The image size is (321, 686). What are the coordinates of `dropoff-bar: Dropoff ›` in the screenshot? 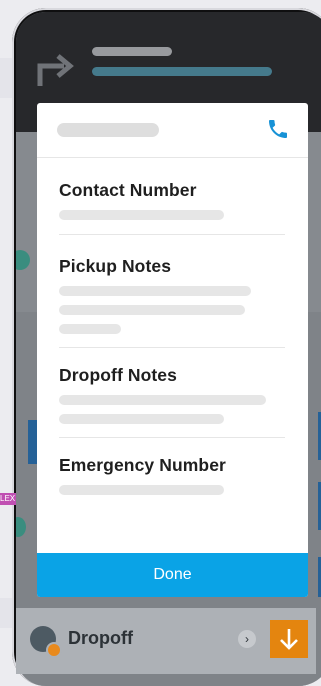 It's located at (166, 641).